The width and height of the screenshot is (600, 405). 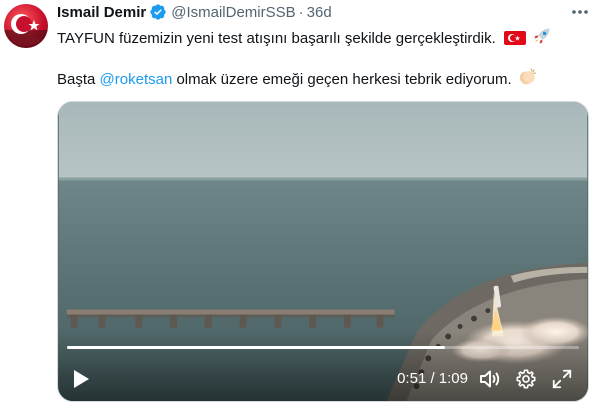 I want to click on mention-link: @roketsan, so click(x=136, y=79).